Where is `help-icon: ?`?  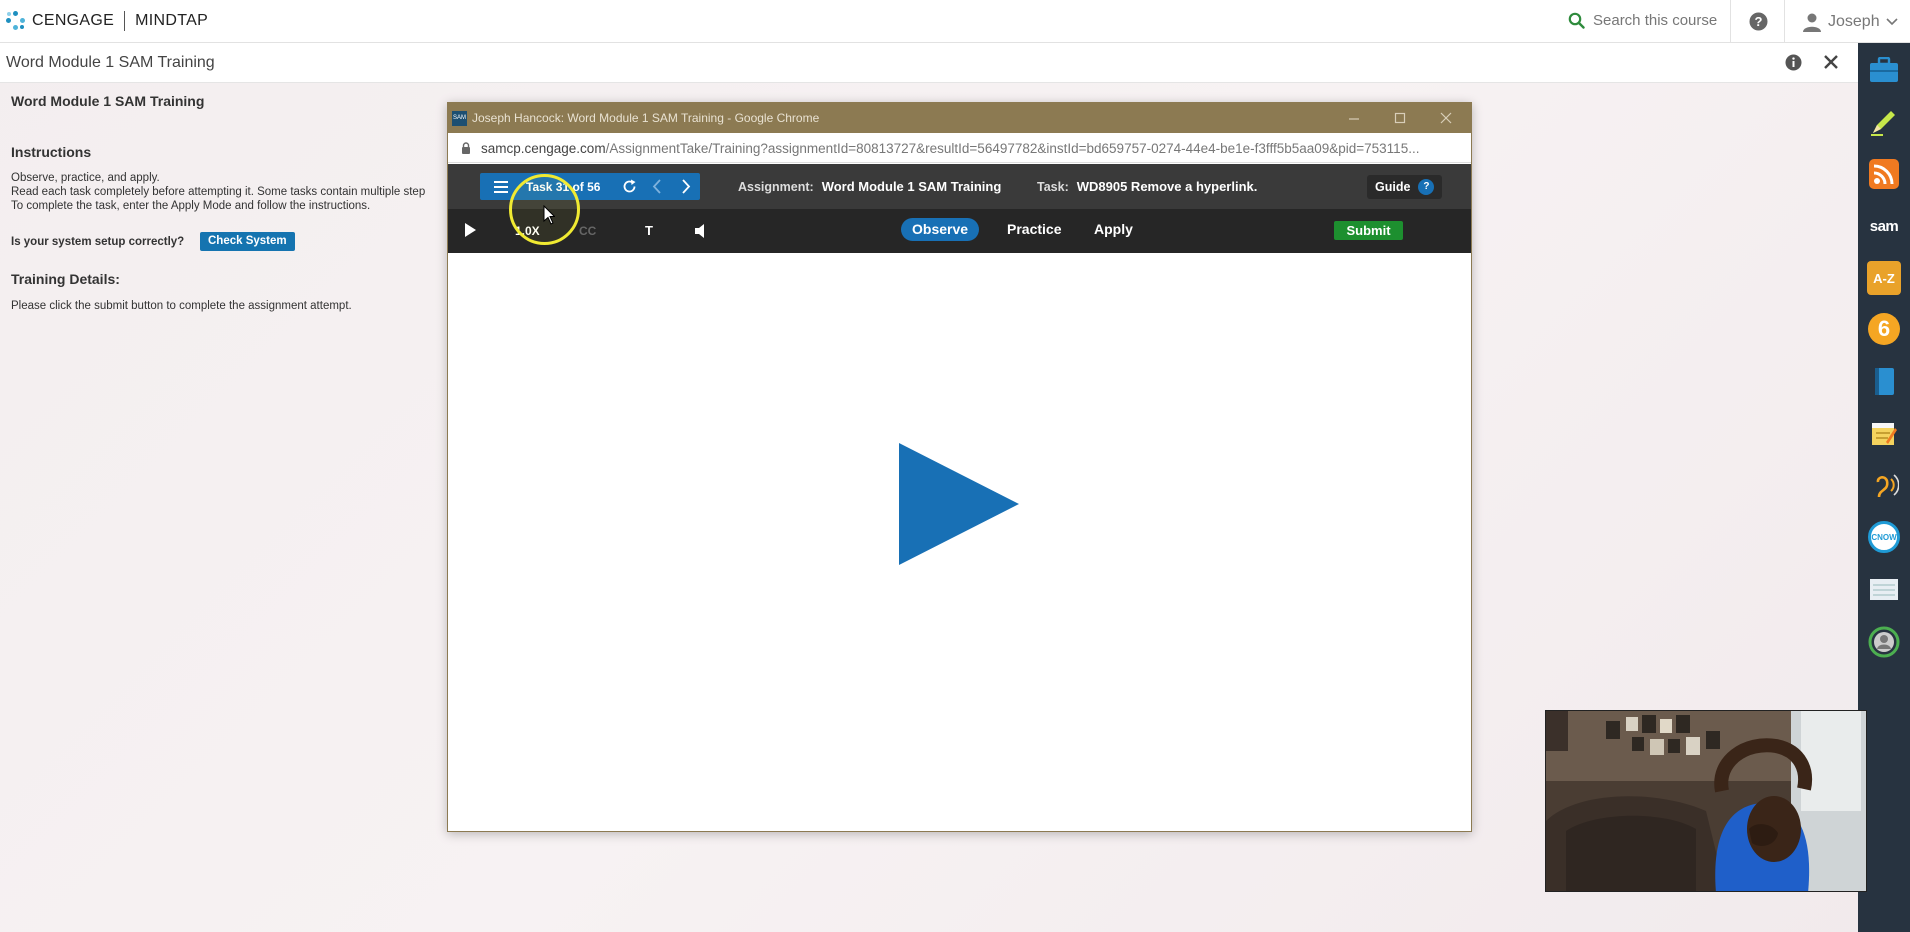
help-icon: ? is located at coordinates (1758, 21).